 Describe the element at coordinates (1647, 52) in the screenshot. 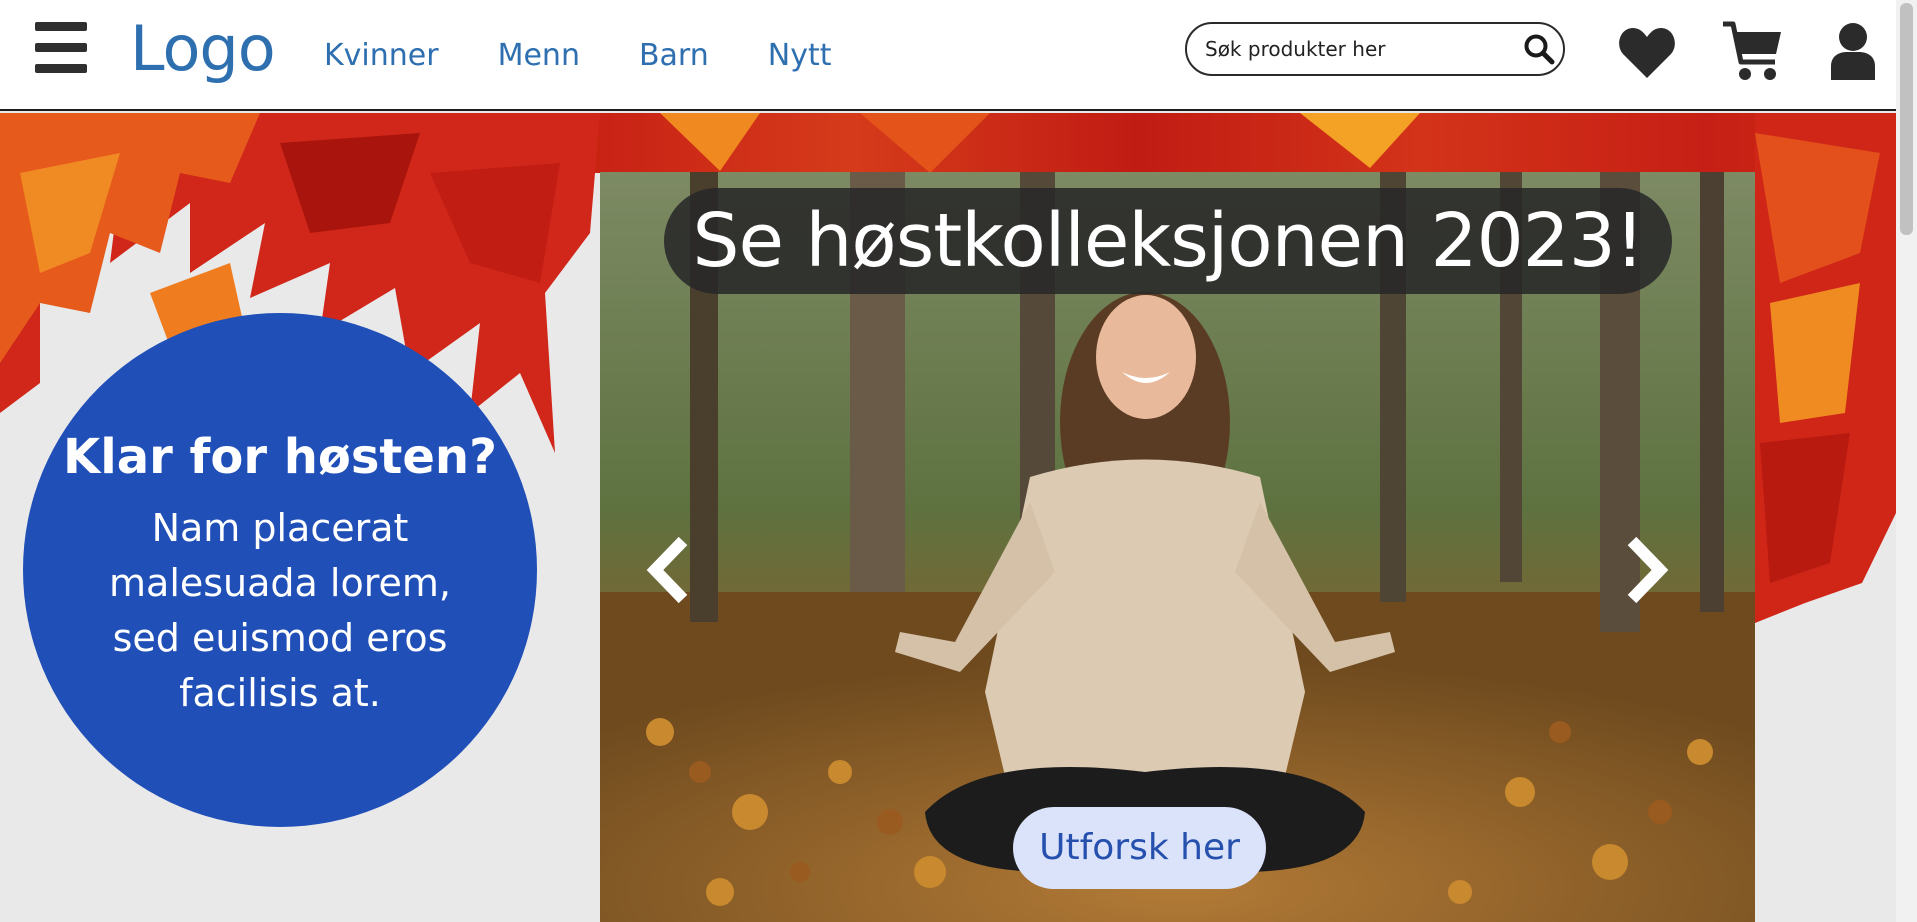

I see `heart-icon` at that location.